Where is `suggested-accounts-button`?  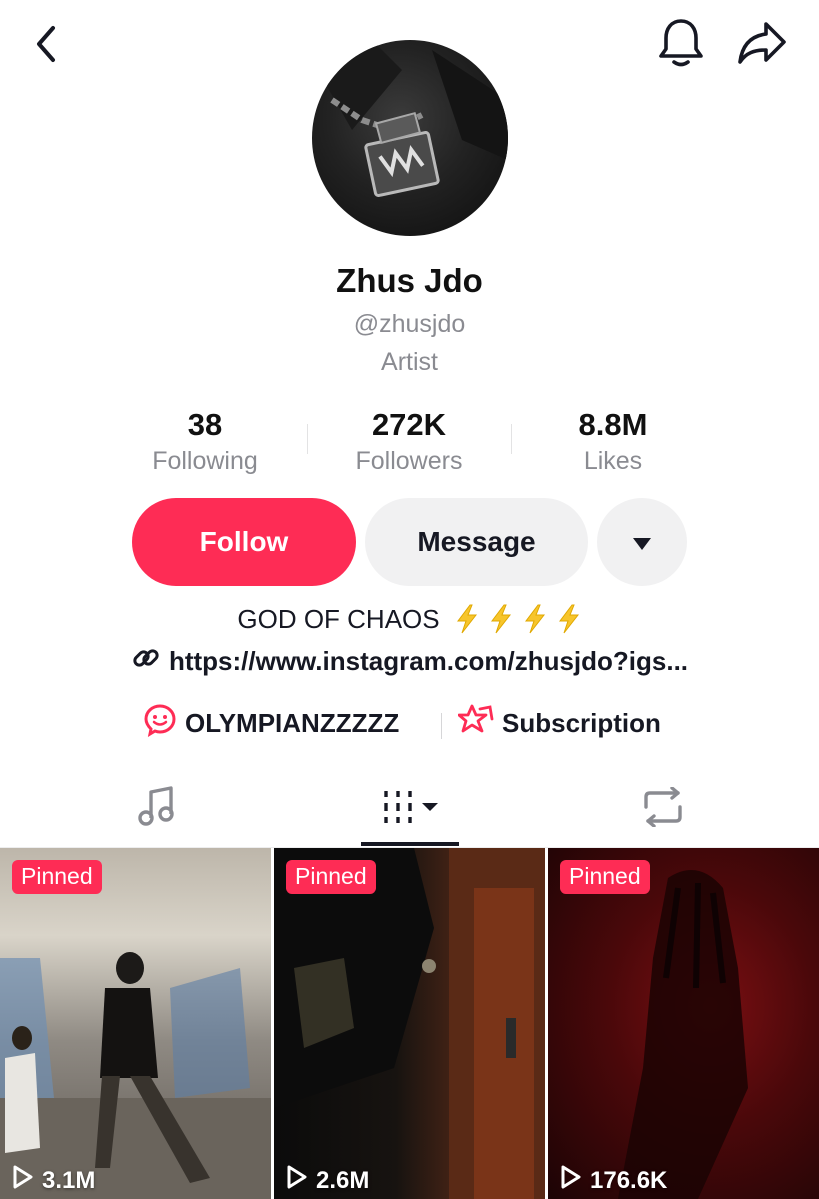
suggested-accounts-button is located at coordinates (642, 542).